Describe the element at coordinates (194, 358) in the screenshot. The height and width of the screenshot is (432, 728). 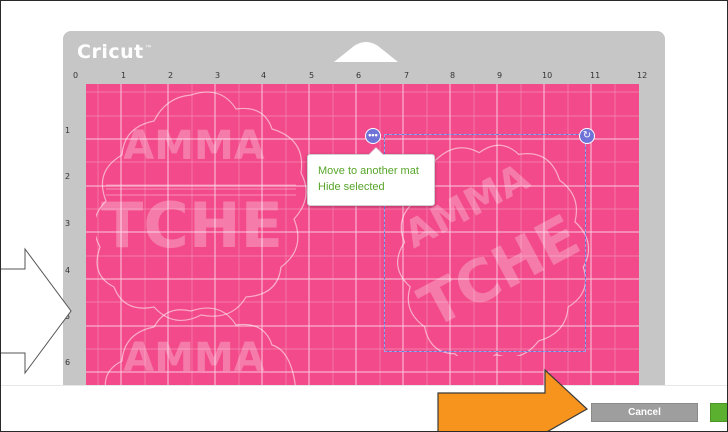
I see `design-left-line1-repeat: AMMA` at that location.